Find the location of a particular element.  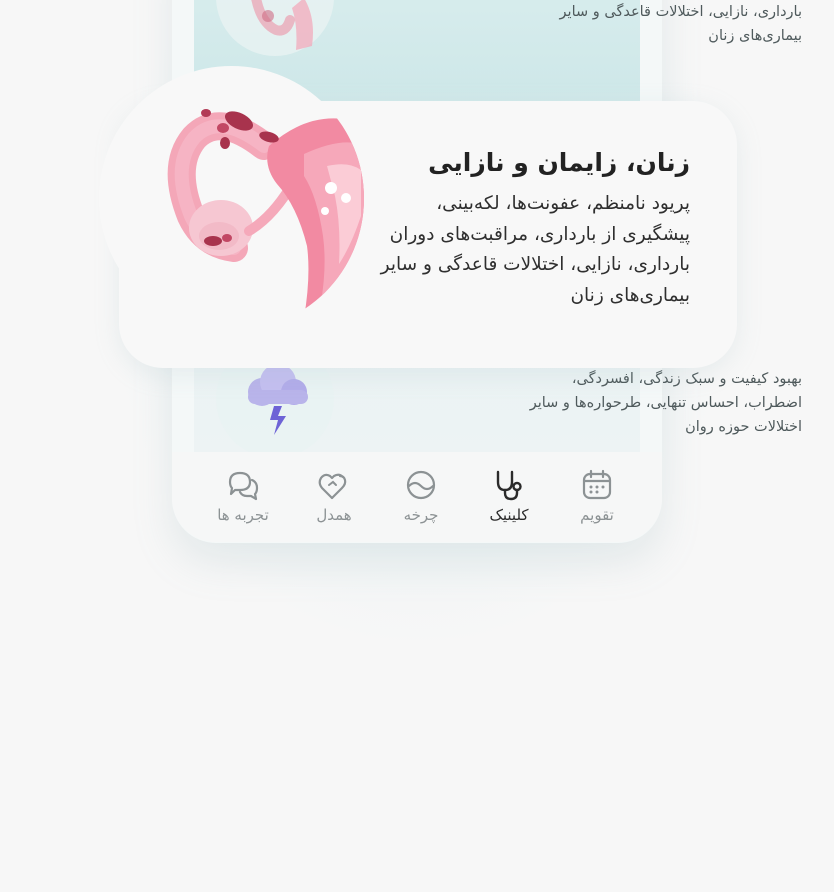

tab-experiences: تجربه ها is located at coordinates (243, 496).